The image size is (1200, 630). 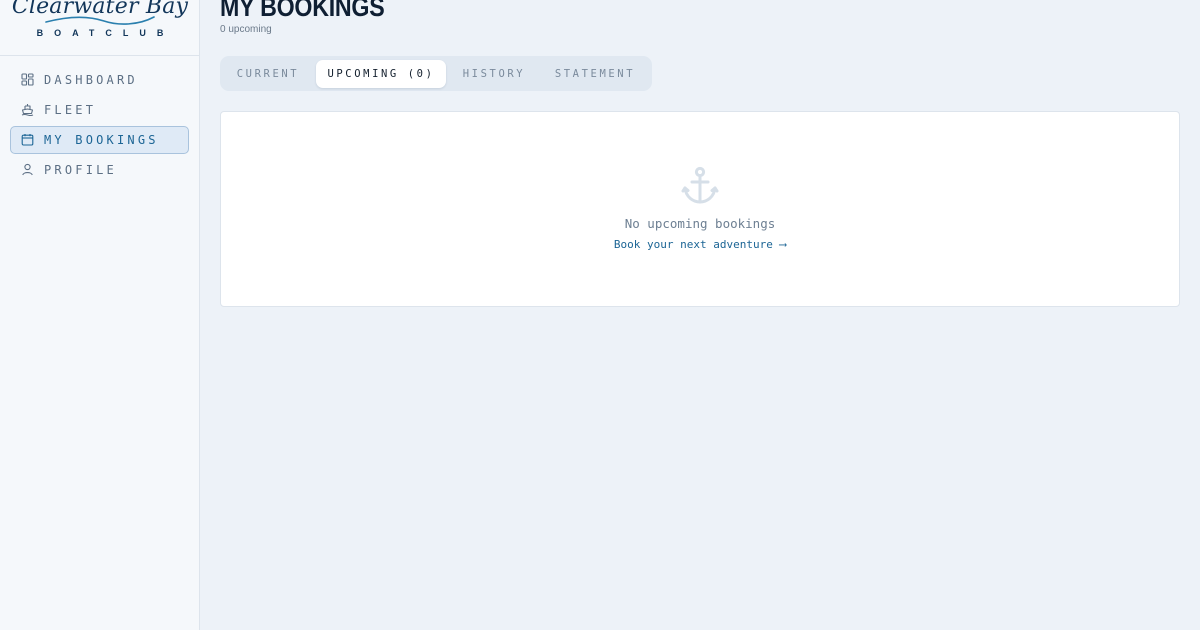 What do you see at coordinates (494, 74) in the screenshot?
I see `tab-history: HISTORY` at bounding box center [494, 74].